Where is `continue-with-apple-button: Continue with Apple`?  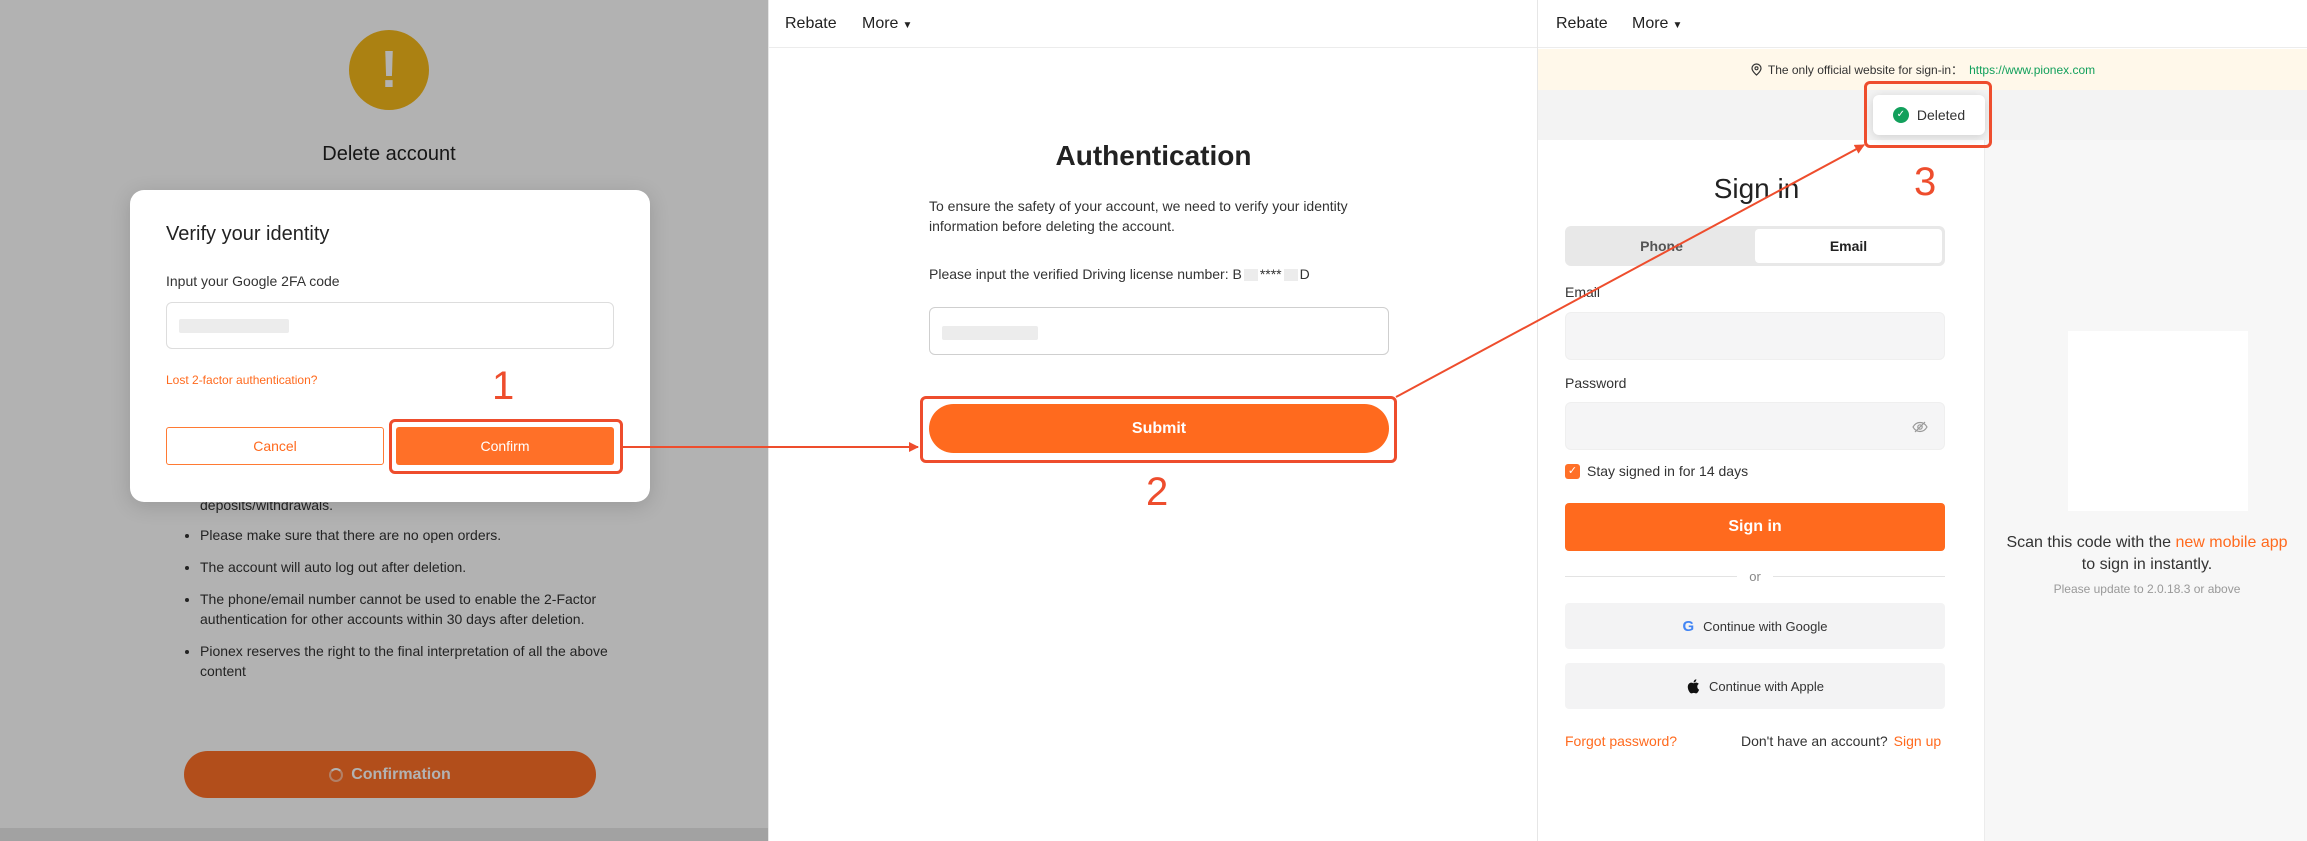
continue-with-apple-button: Continue with Apple is located at coordinates (1755, 686).